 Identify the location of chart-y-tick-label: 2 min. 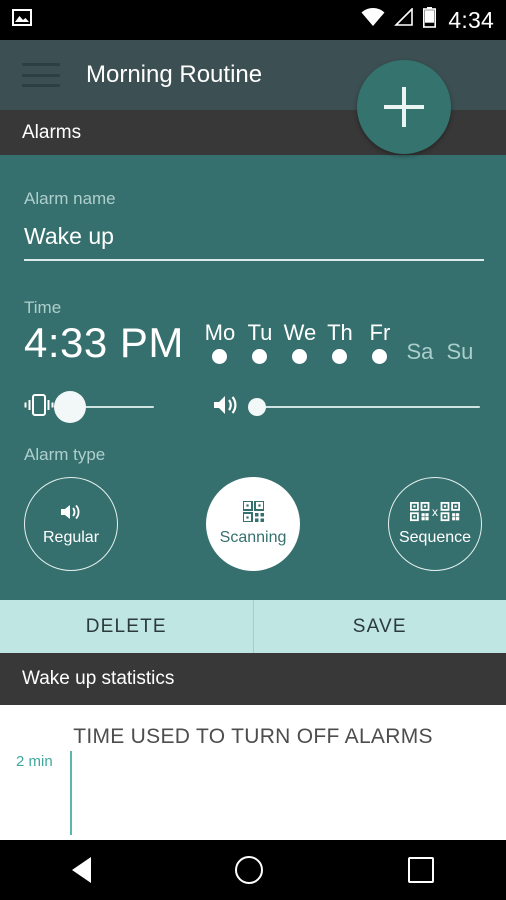
(34, 761).